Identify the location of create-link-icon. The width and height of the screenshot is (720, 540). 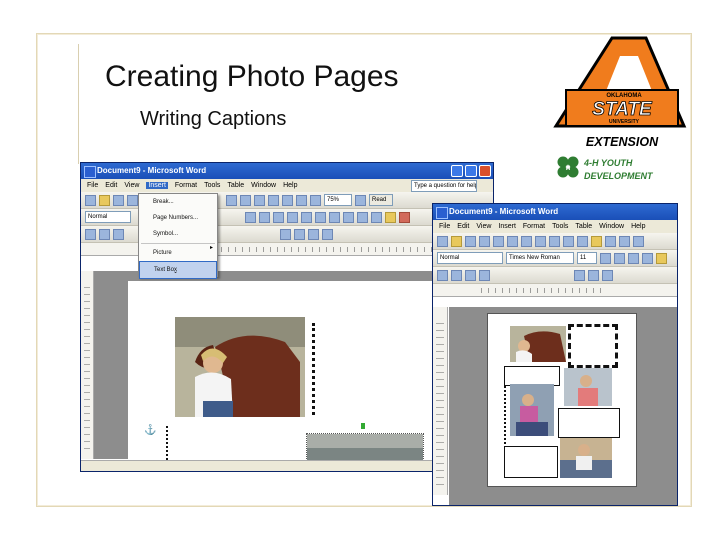
(579, 275).